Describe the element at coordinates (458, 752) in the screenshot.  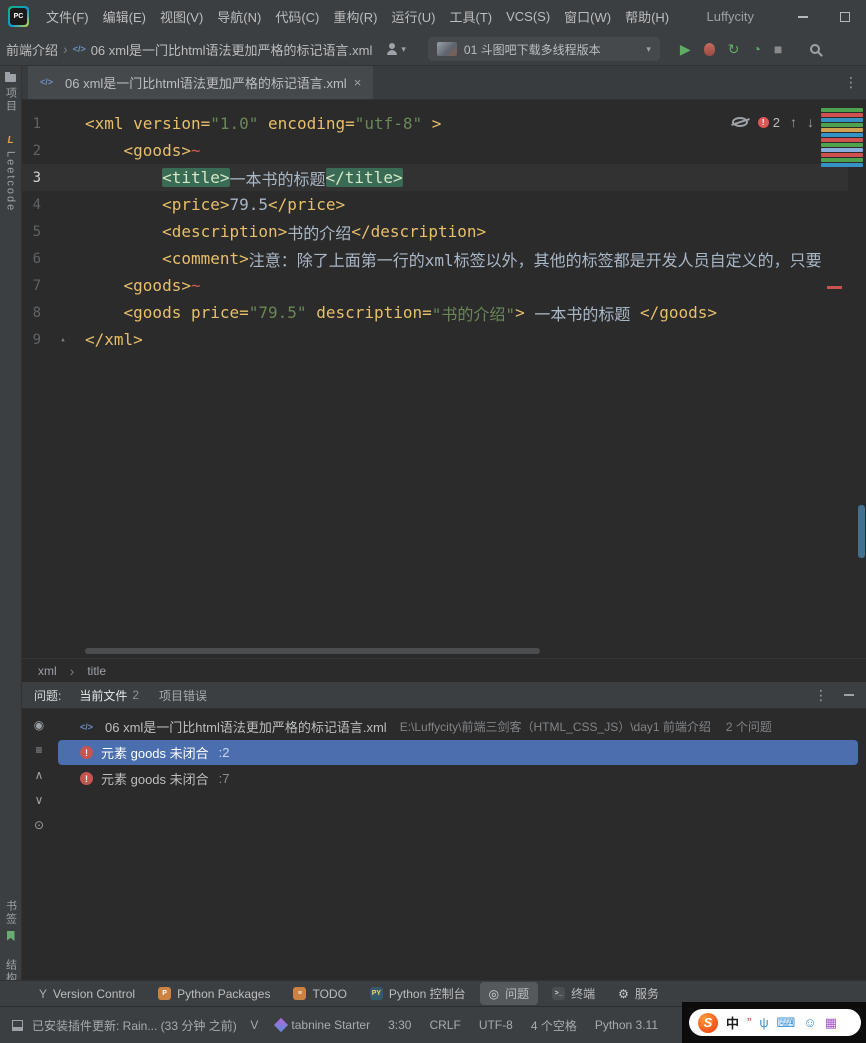
I see `problems-item: ! 元素 goods 未闭合:2` at that location.